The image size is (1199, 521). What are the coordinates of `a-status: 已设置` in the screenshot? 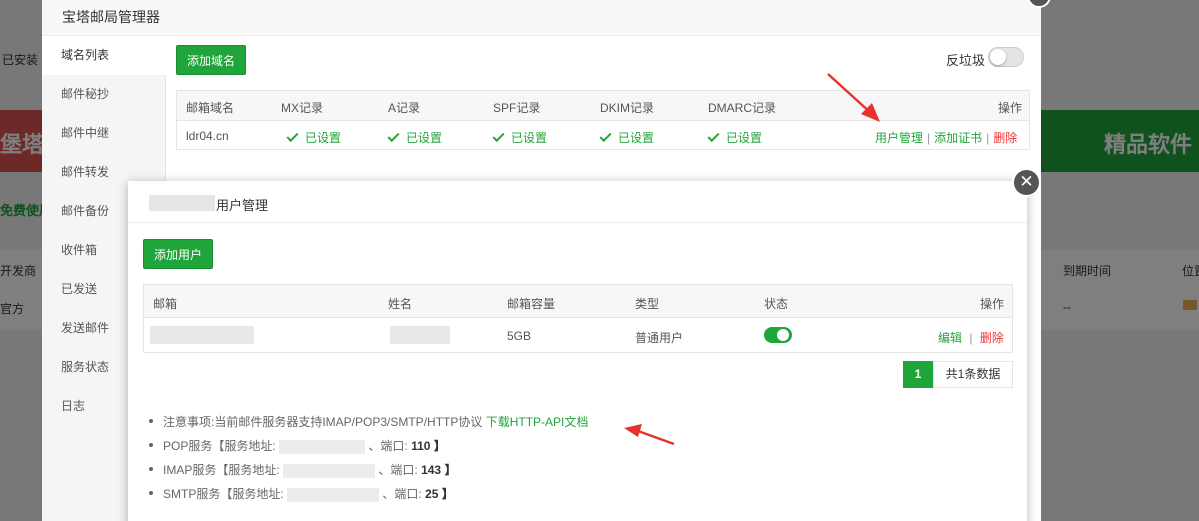 It's located at (415, 137).